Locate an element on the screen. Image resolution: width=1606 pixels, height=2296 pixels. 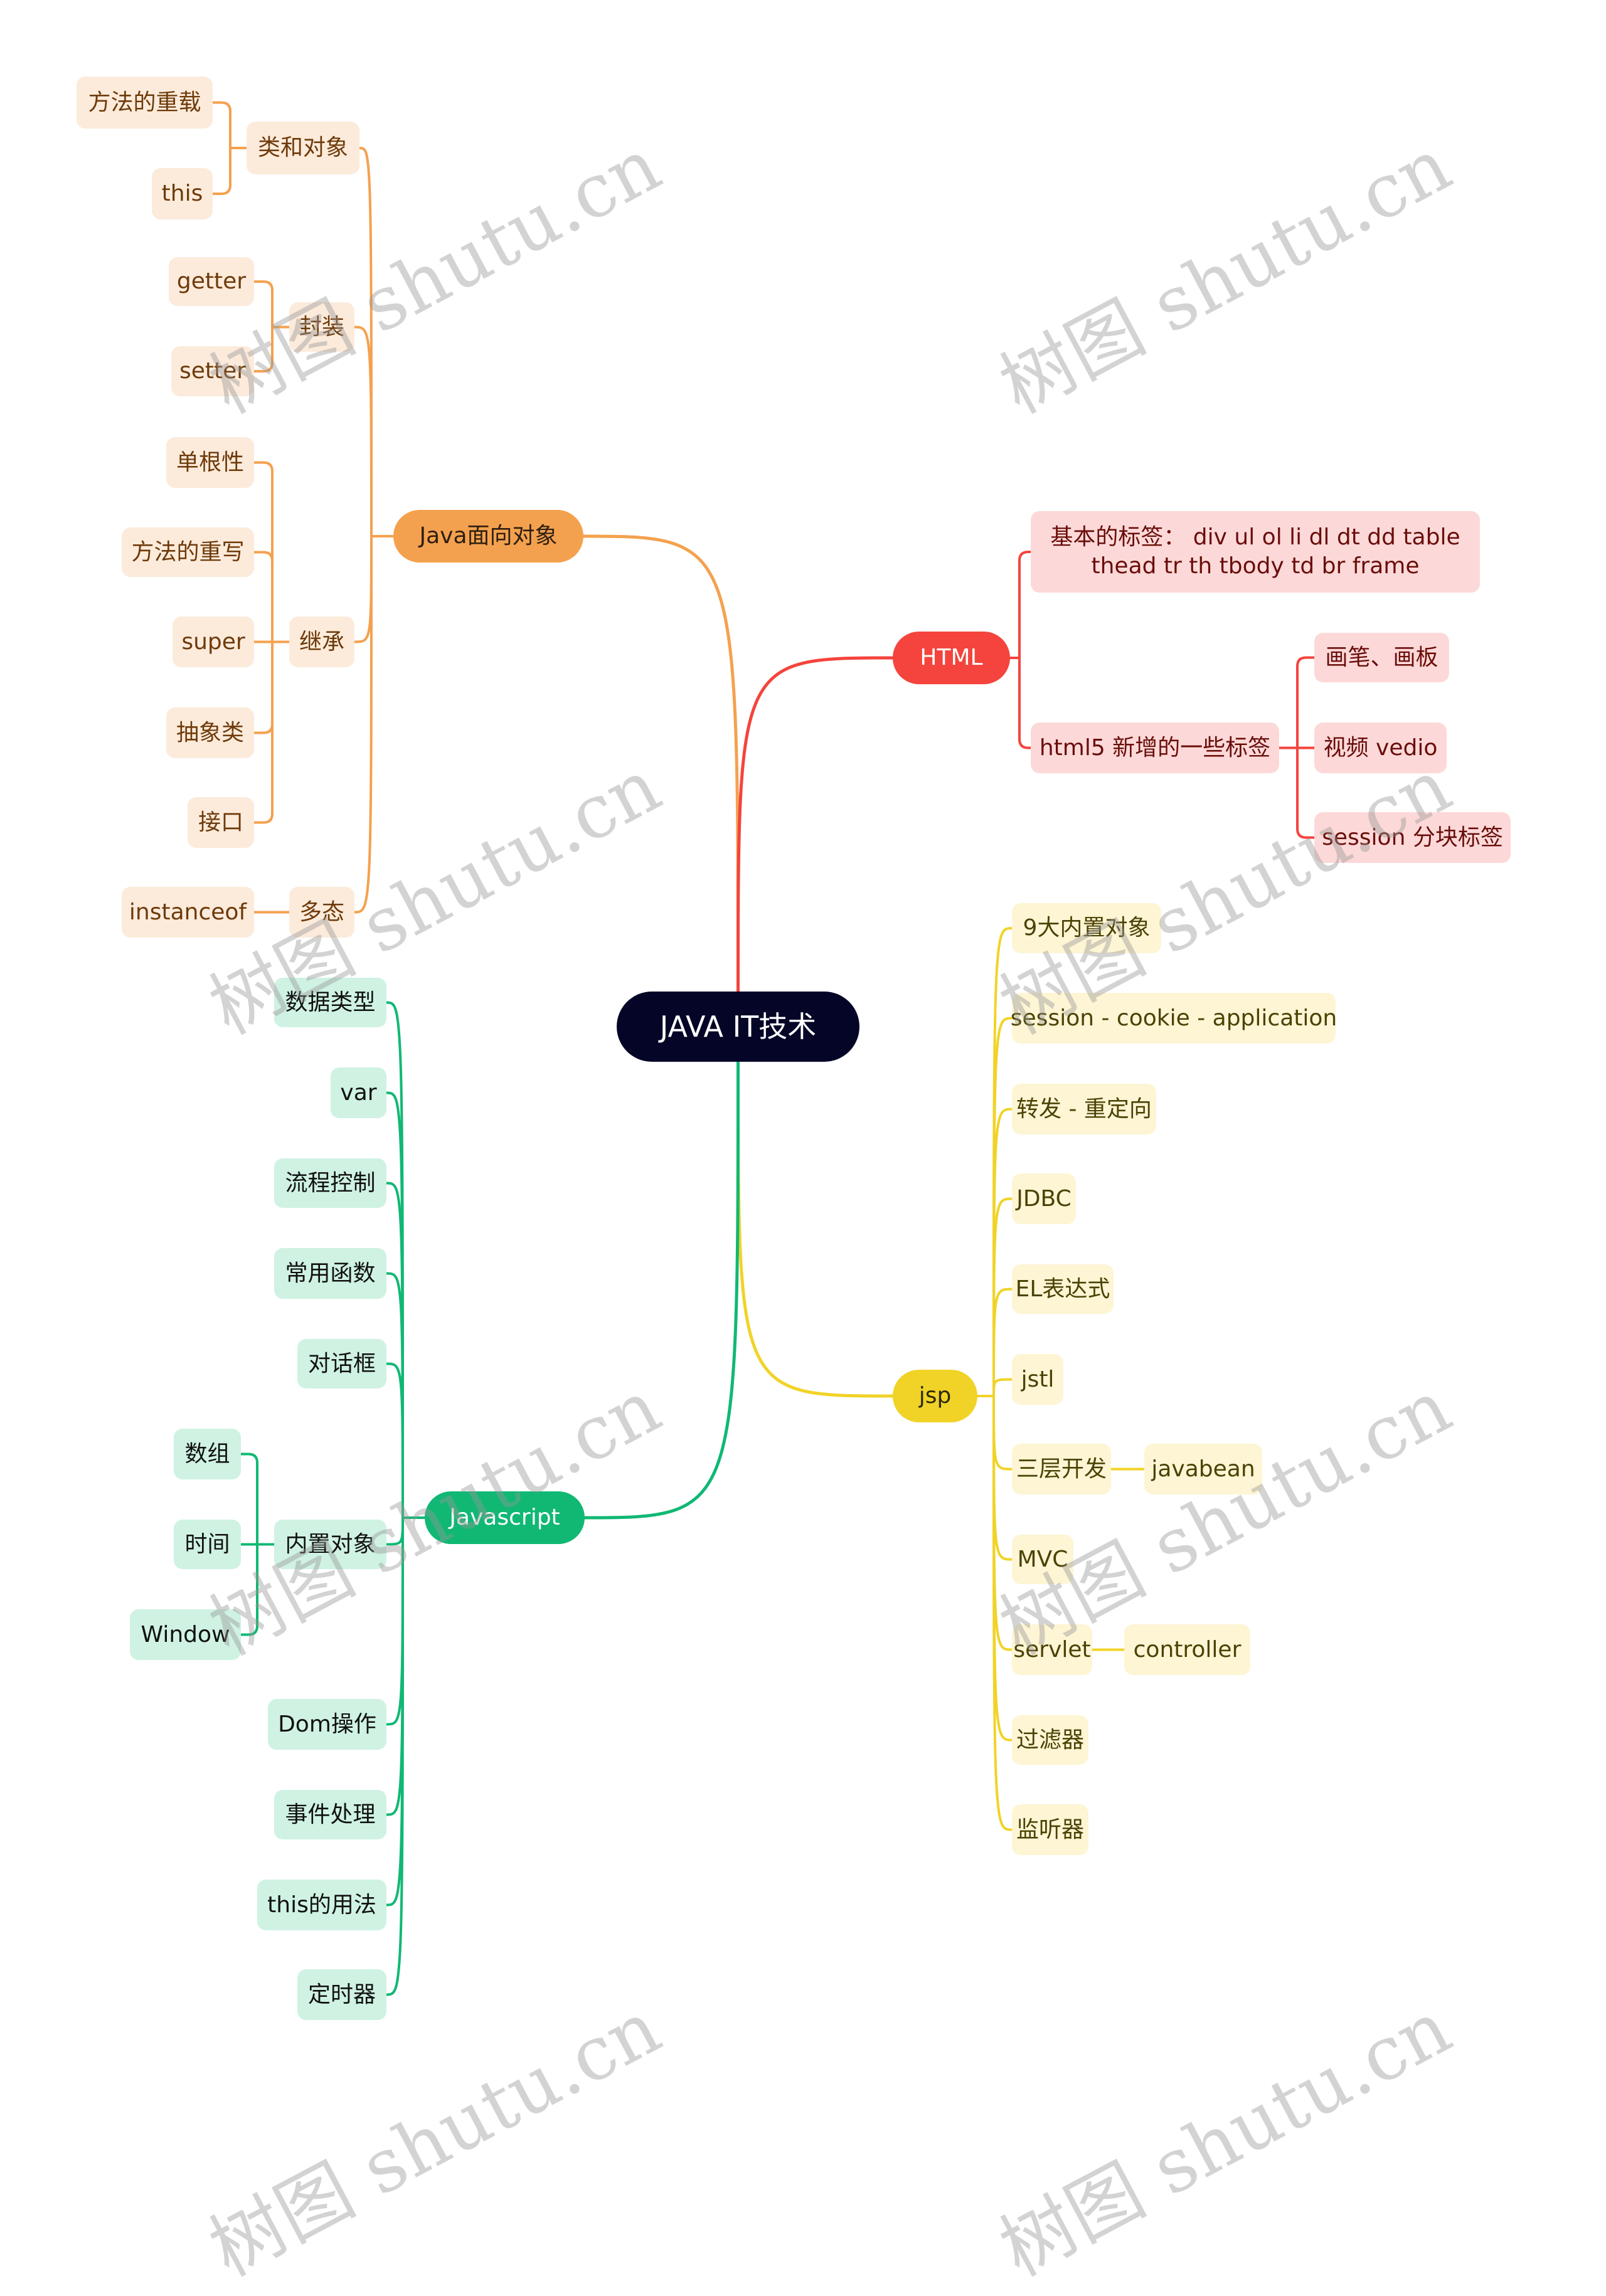
topic-array: 数组 is located at coordinates (207, 1454).